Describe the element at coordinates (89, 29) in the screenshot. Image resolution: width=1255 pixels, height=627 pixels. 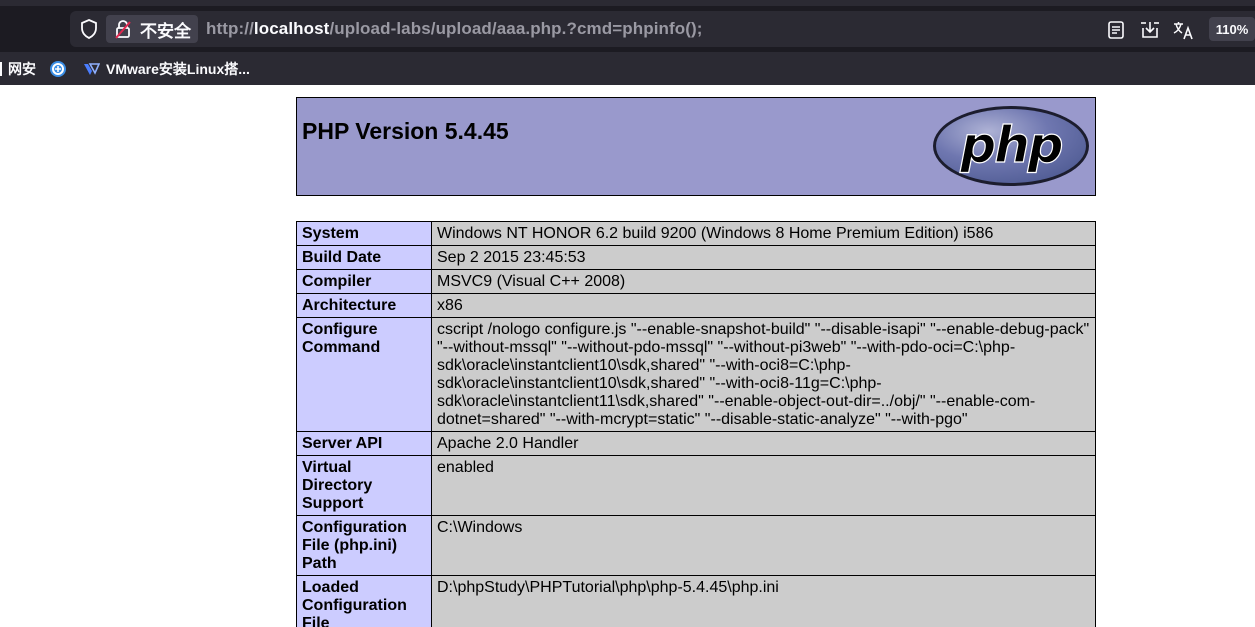
I see `tracking-protection-shield-icon` at that location.